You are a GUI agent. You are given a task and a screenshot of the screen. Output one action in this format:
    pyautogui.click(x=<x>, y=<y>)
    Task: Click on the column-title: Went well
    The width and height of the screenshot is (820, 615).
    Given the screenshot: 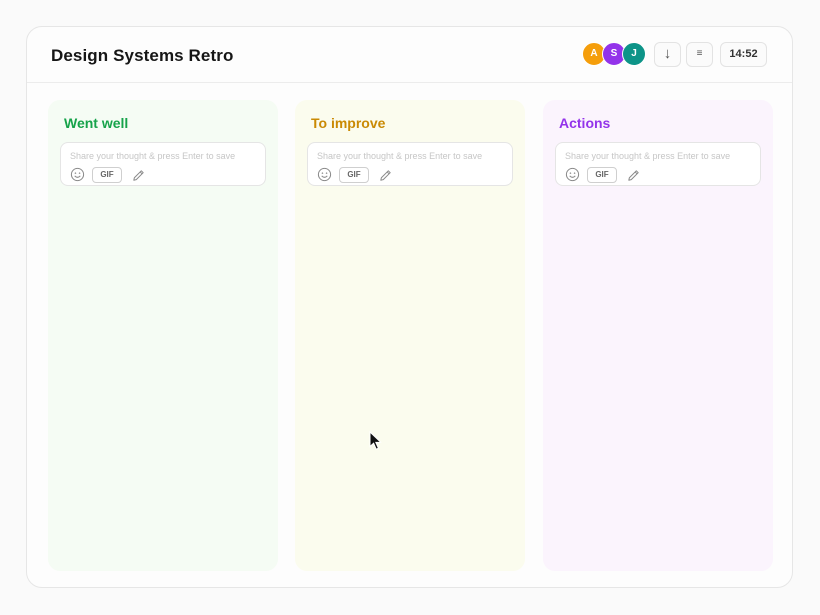 What is the action you would take?
    pyautogui.click(x=96, y=123)
    